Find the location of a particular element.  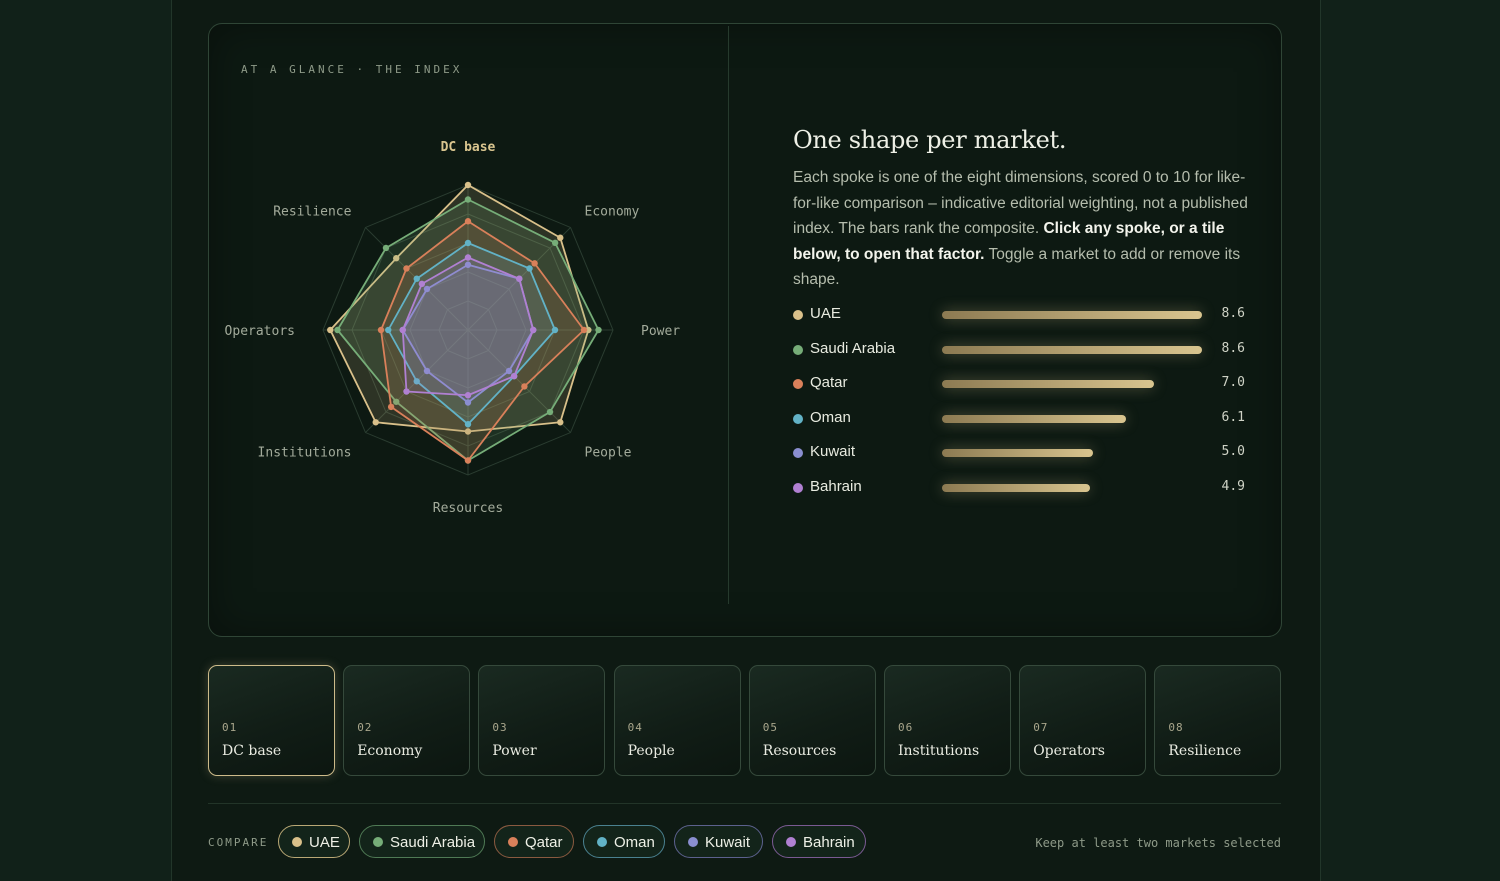

market-toggle-qatar: Qatar is located at coordinates (534, 841).